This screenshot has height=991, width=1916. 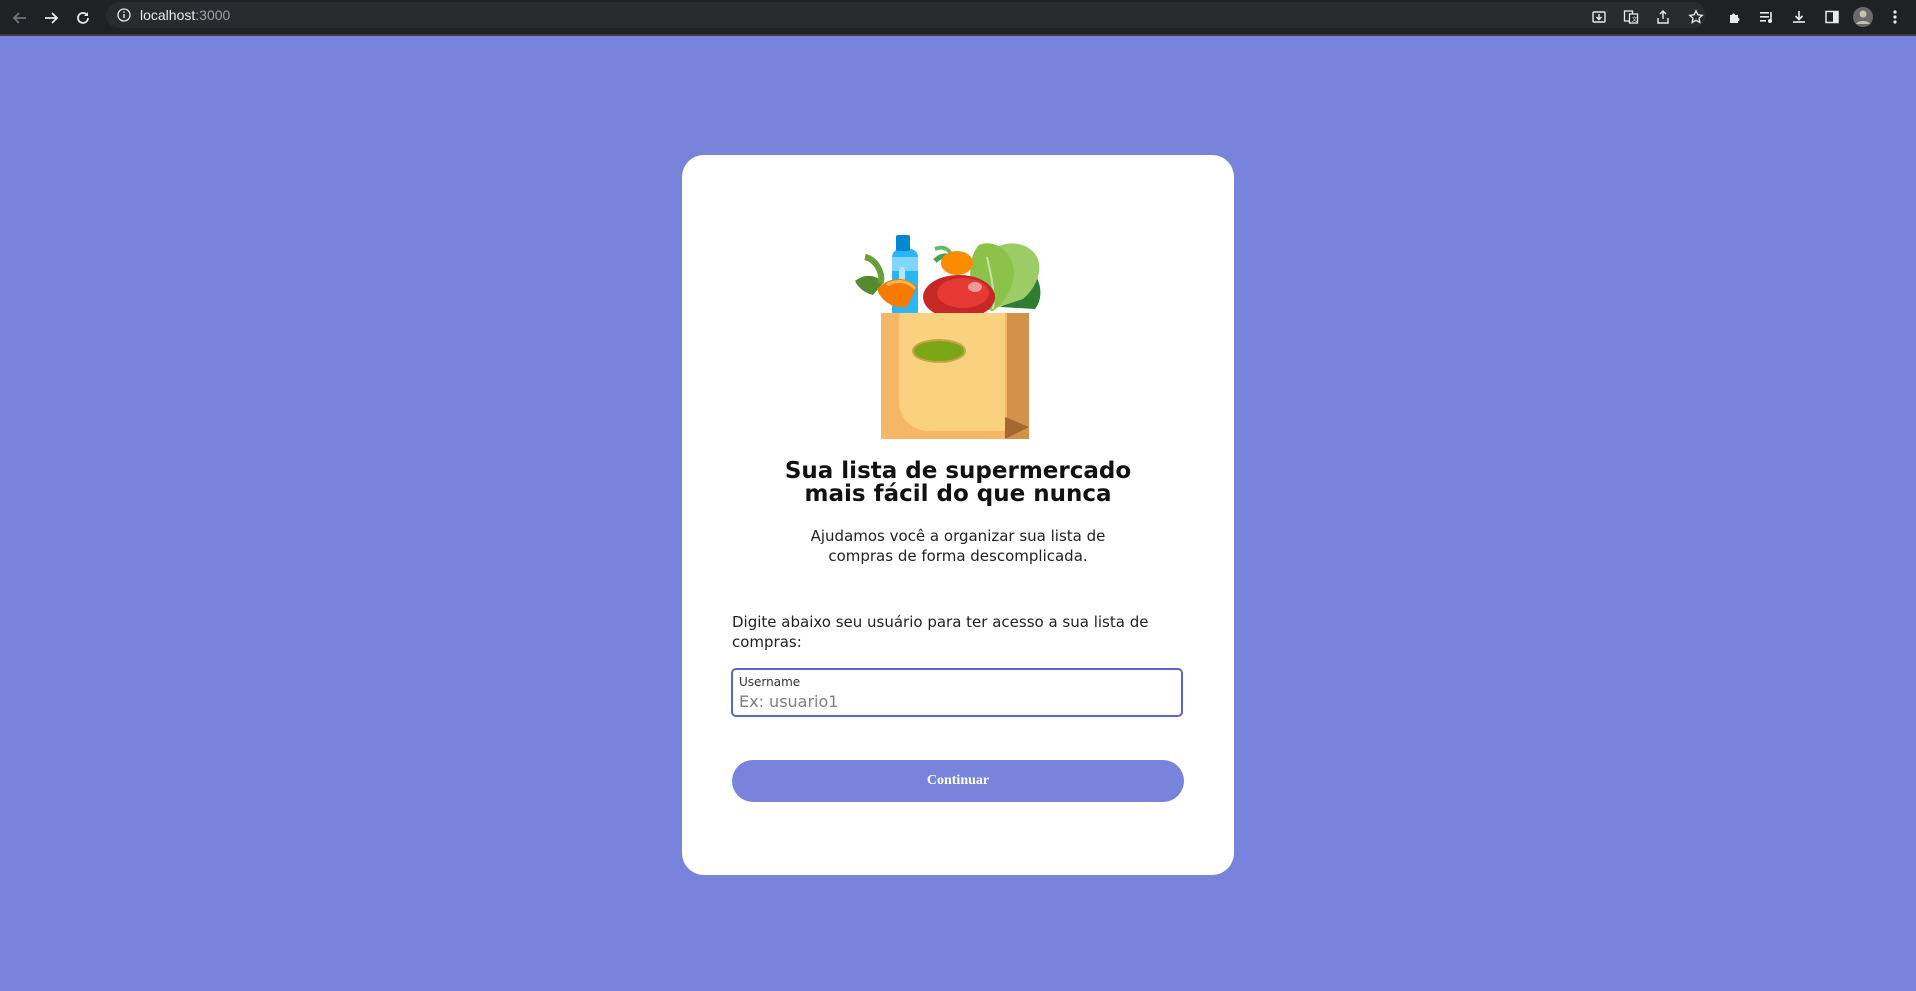 What do you see at coordinates (958, 471) in the screenshot?
I see `title-line-1: Sua lista de supermercado` at bounding box center [958, 471].